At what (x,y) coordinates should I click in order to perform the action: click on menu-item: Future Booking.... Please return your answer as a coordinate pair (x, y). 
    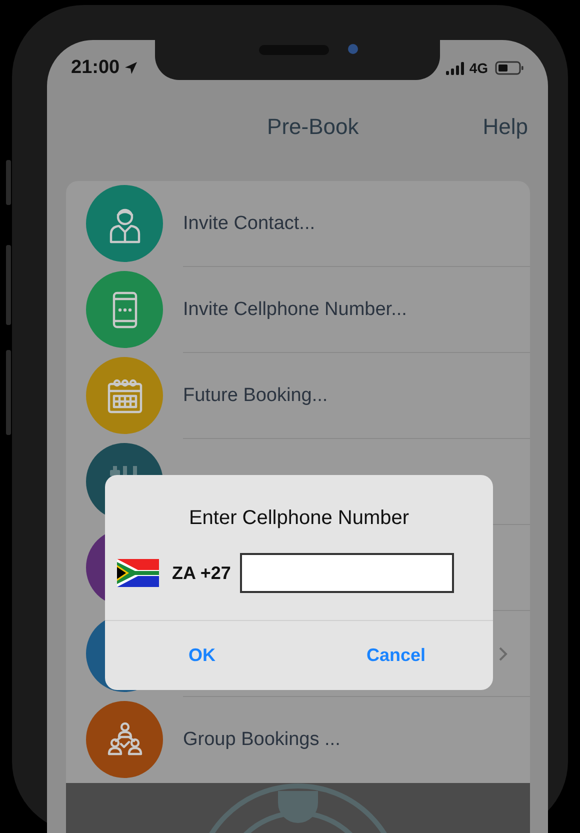
    Looking at the image, I should click on (298, 396).